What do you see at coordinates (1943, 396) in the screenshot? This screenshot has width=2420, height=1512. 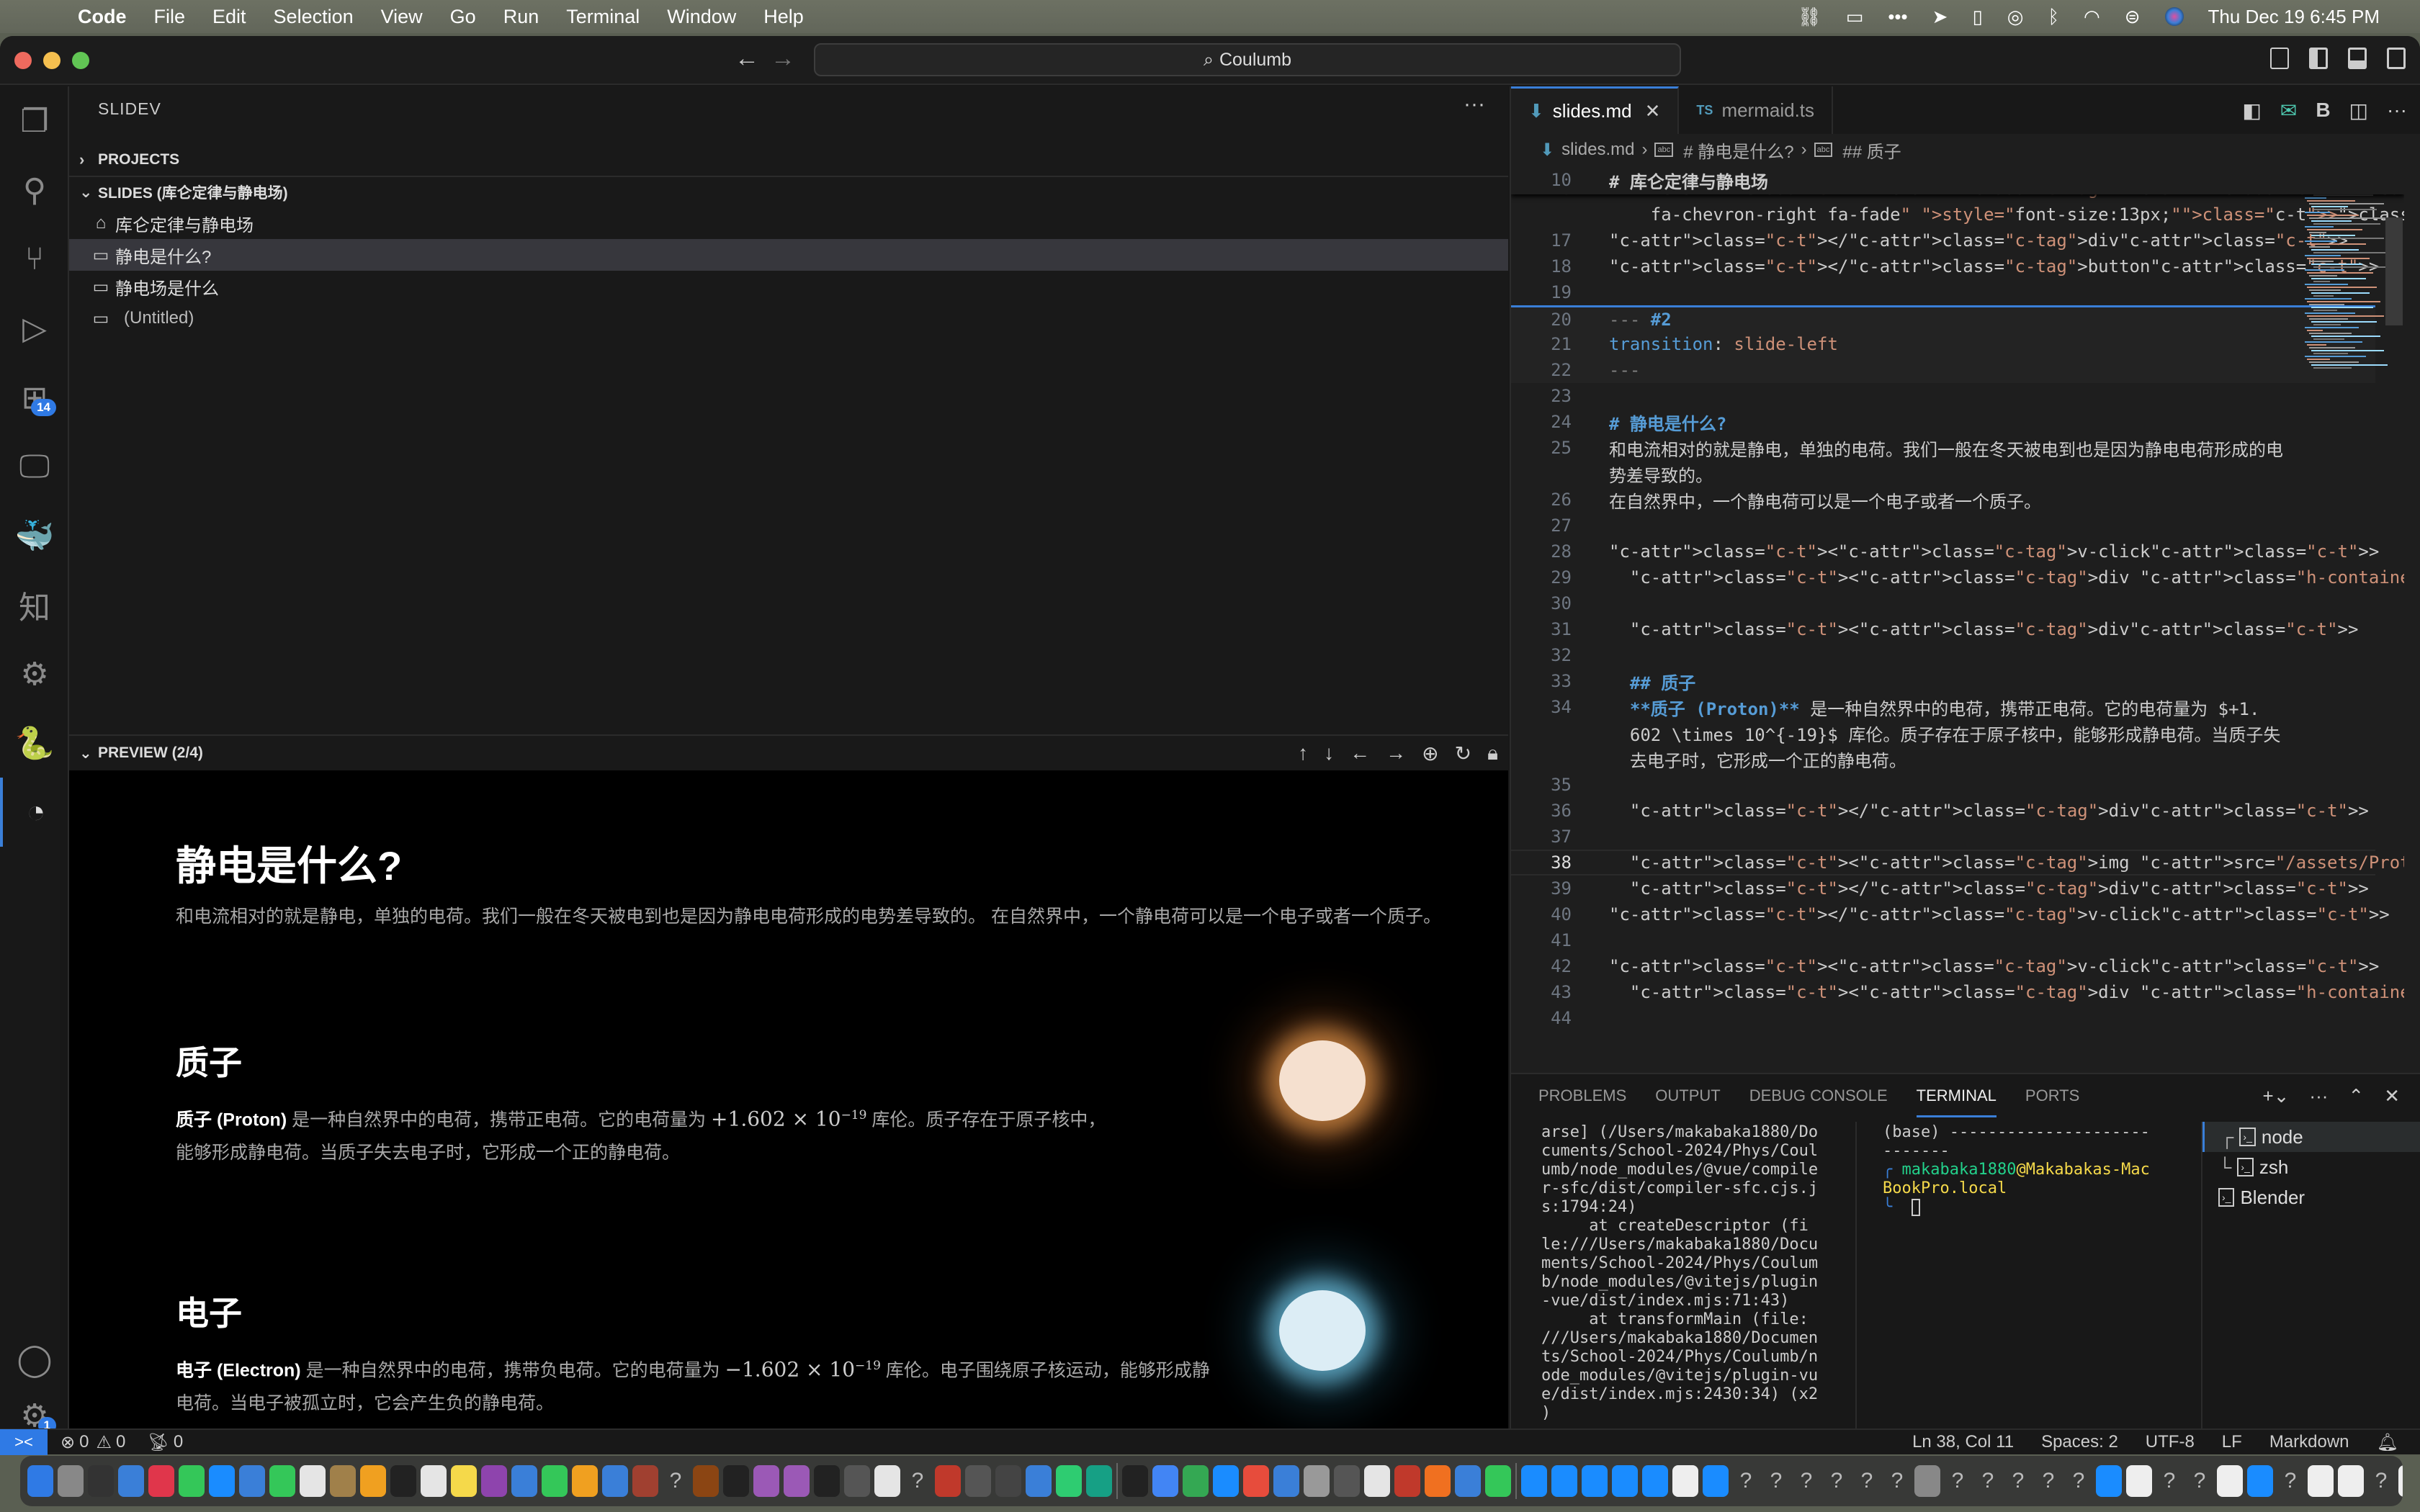 I see `code-line: 23` at bounding box center [1943, 396].